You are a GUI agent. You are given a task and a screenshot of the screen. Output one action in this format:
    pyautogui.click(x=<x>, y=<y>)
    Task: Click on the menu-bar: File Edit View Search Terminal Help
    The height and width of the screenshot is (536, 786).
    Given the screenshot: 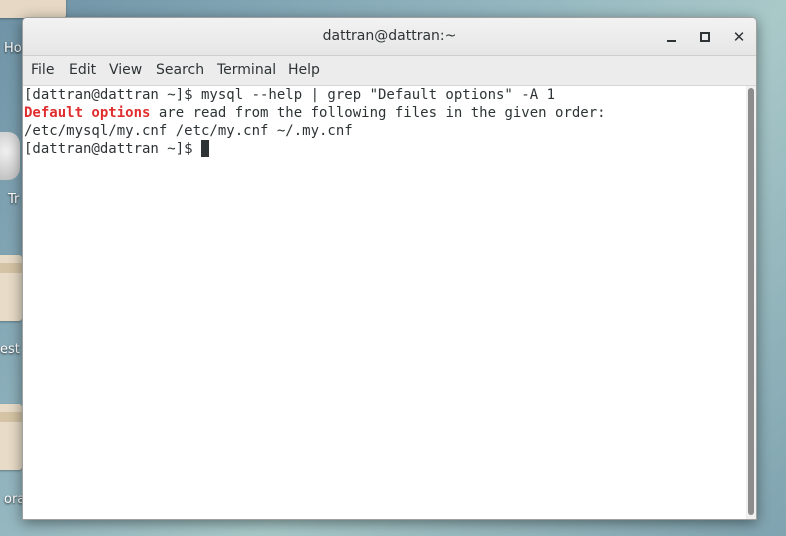 What is the action you would take?
    pyautogui.click(x=389, y=71)
    